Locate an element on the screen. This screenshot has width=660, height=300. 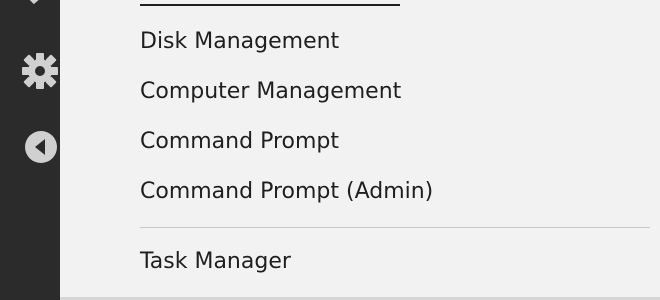
menu-item-command-prompt-admin: Command Prompt (Admin) is located at coordinates (286, 192).